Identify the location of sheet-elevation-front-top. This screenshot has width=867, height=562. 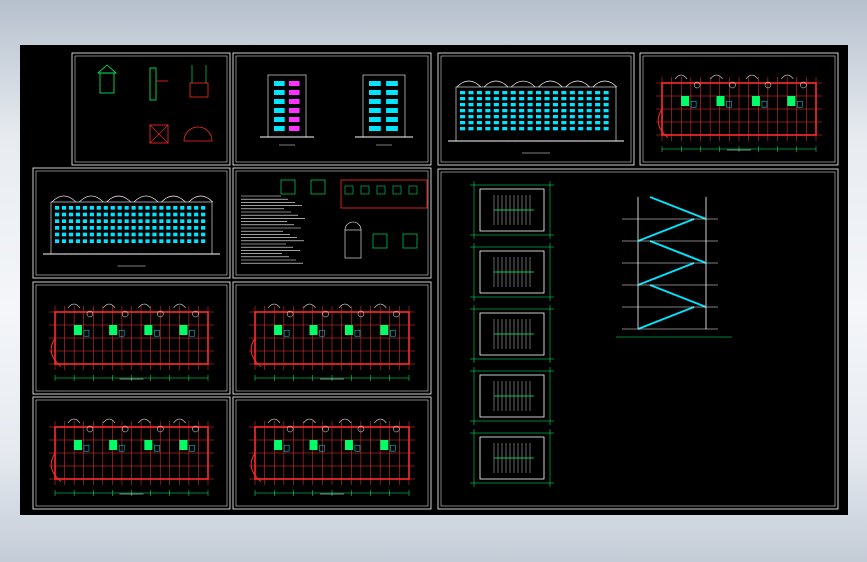
(536, 109).